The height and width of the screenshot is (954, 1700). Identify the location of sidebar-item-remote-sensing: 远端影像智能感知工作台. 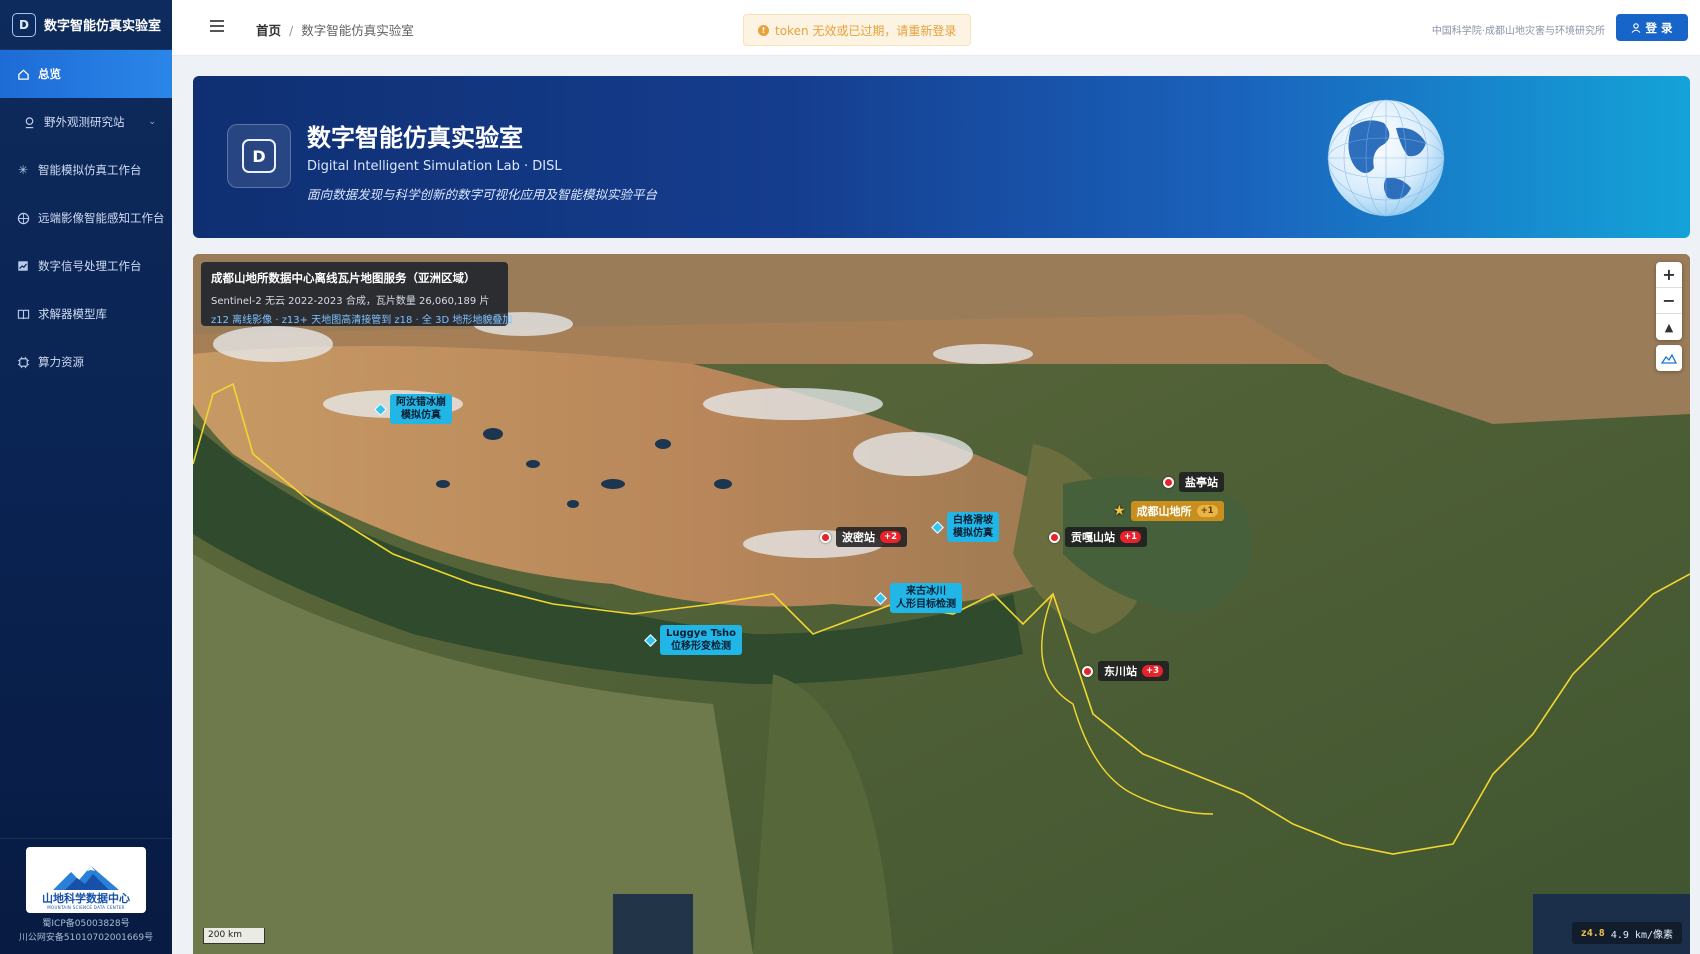
(86, 218).